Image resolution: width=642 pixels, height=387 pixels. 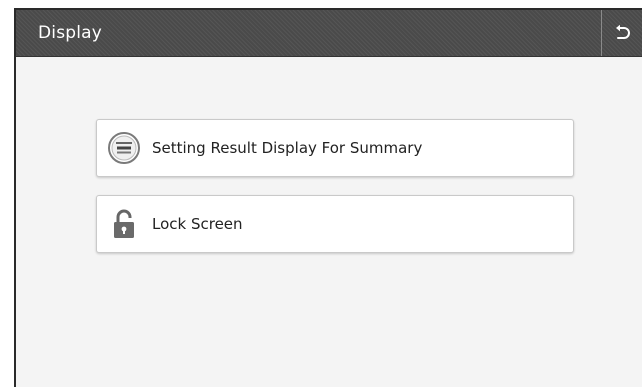 I want to click on menu-item-label: Lock Screen, so click(x=197, y=224).